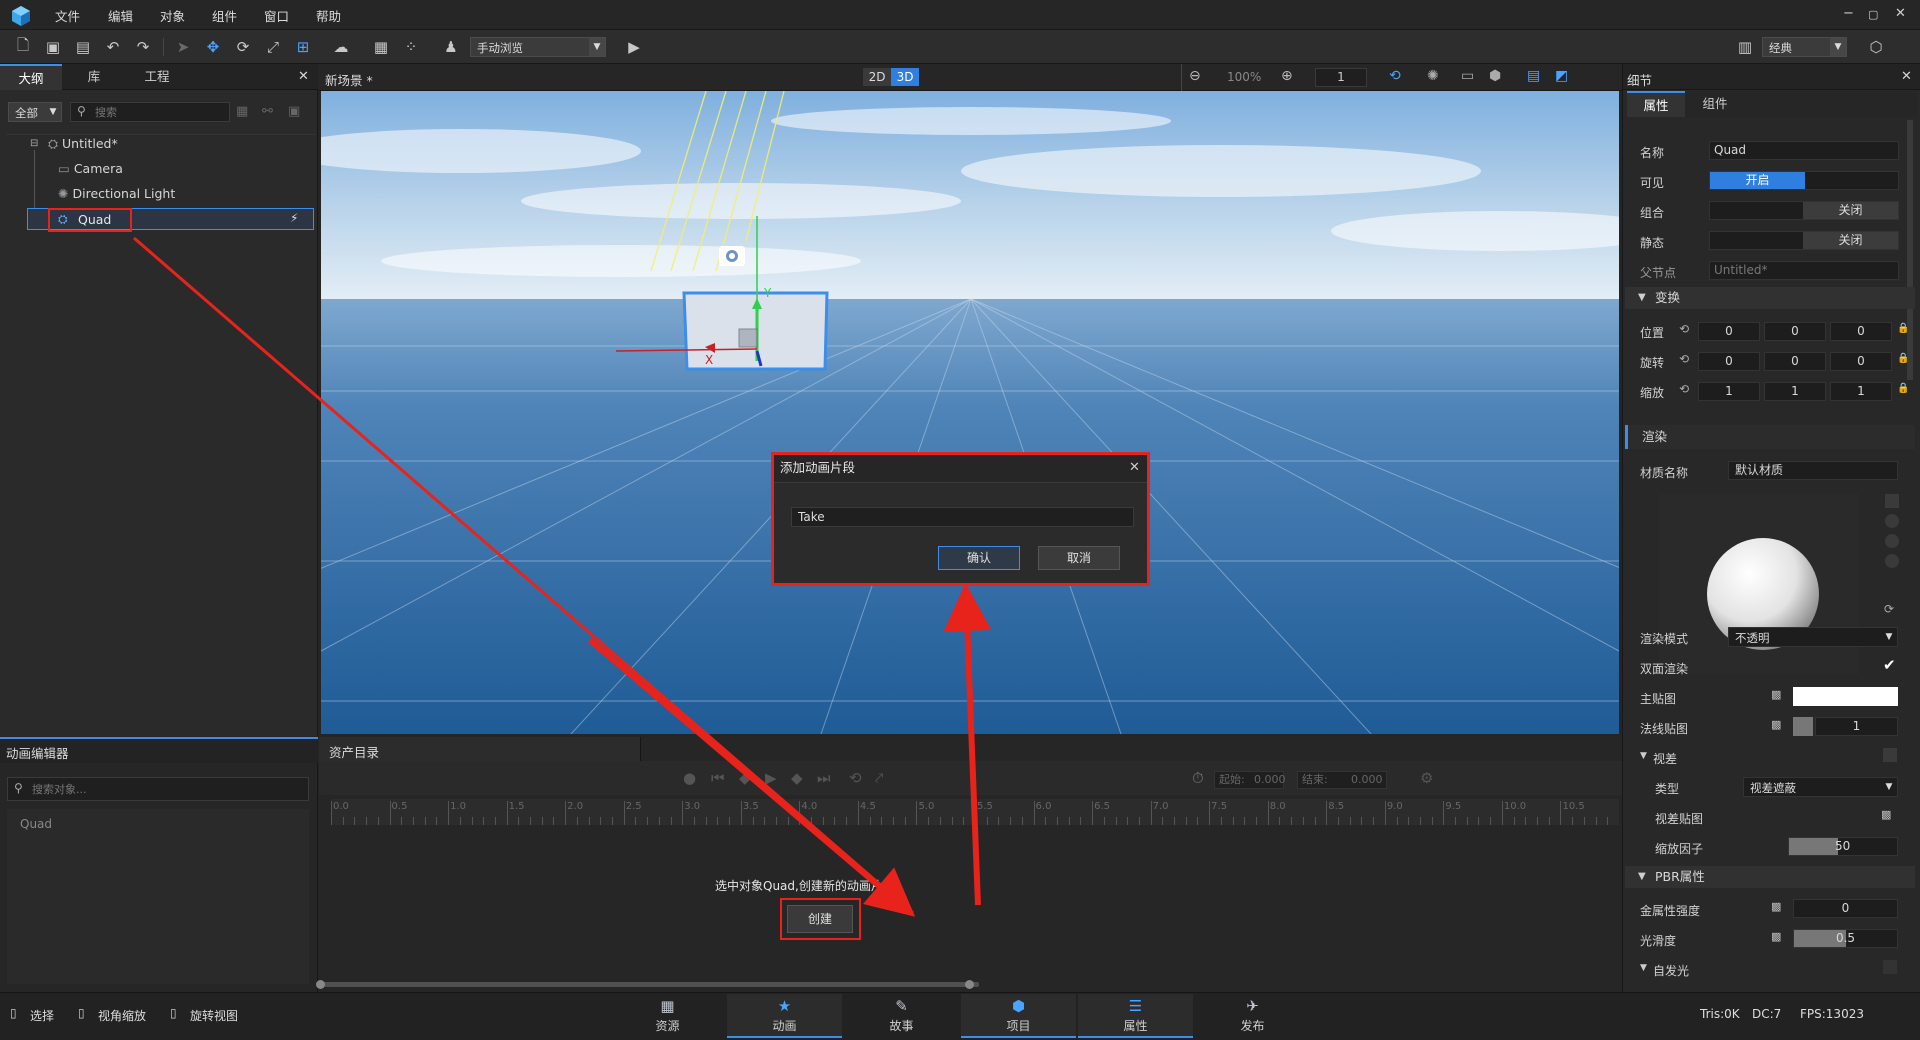  What do you see at coordinates (1820, 787) in the screenshot?
I see `parallax-type-select: 视差遮蔽 ▼` at bounding box center [1820, 787].